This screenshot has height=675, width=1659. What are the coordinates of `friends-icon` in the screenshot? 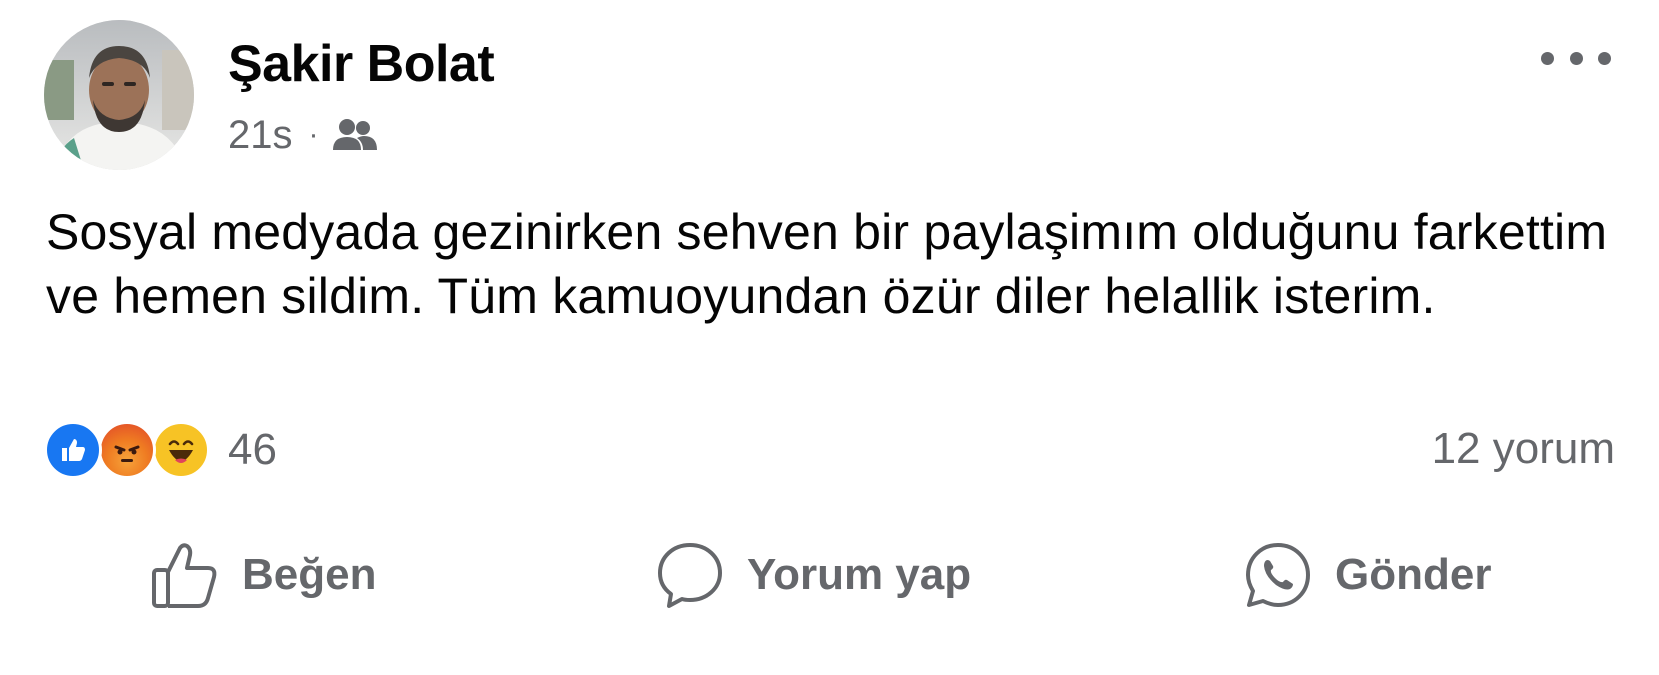 It's located at (354, 135).